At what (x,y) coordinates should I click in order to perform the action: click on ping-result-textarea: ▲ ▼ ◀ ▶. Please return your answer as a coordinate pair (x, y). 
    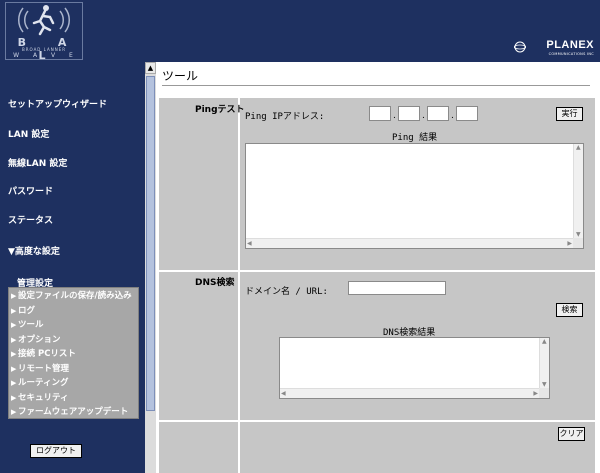
    Looking at the image, I should click on (414, 196).